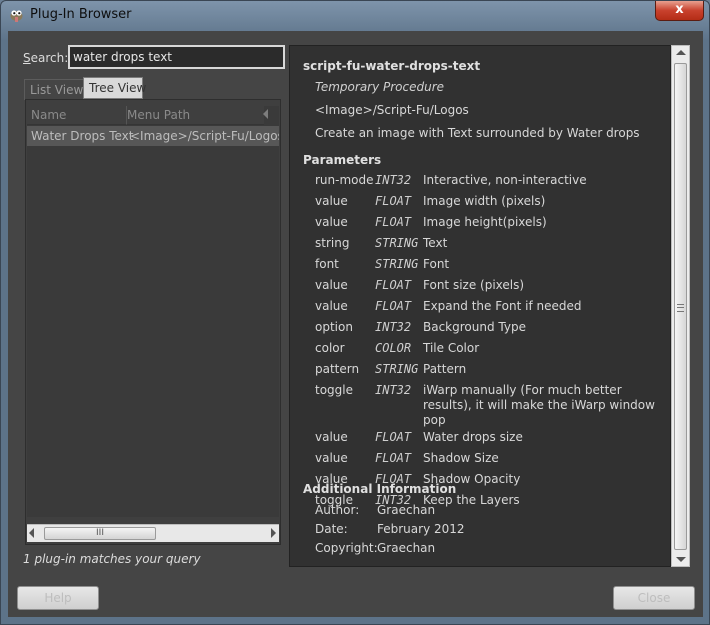  What do you see at coordinates (100, 533) in the screenshot?
I see `horizontal-scroll-thumb: III` at bounding box center [100, 533].